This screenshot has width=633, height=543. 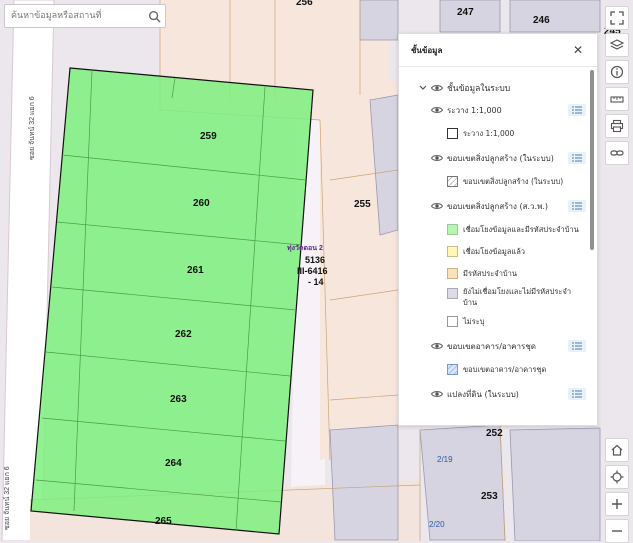 I want to click on chevron-down-icon, so click(x=423, y=88).